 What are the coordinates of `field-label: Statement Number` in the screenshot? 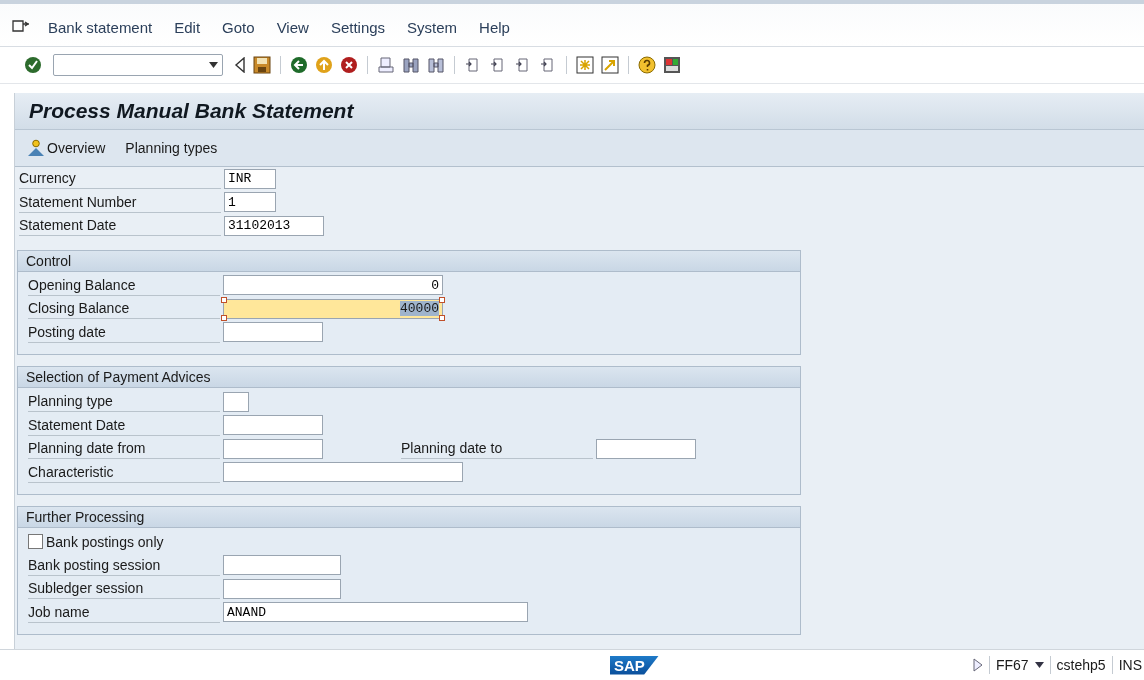 It's located at (120, 202).